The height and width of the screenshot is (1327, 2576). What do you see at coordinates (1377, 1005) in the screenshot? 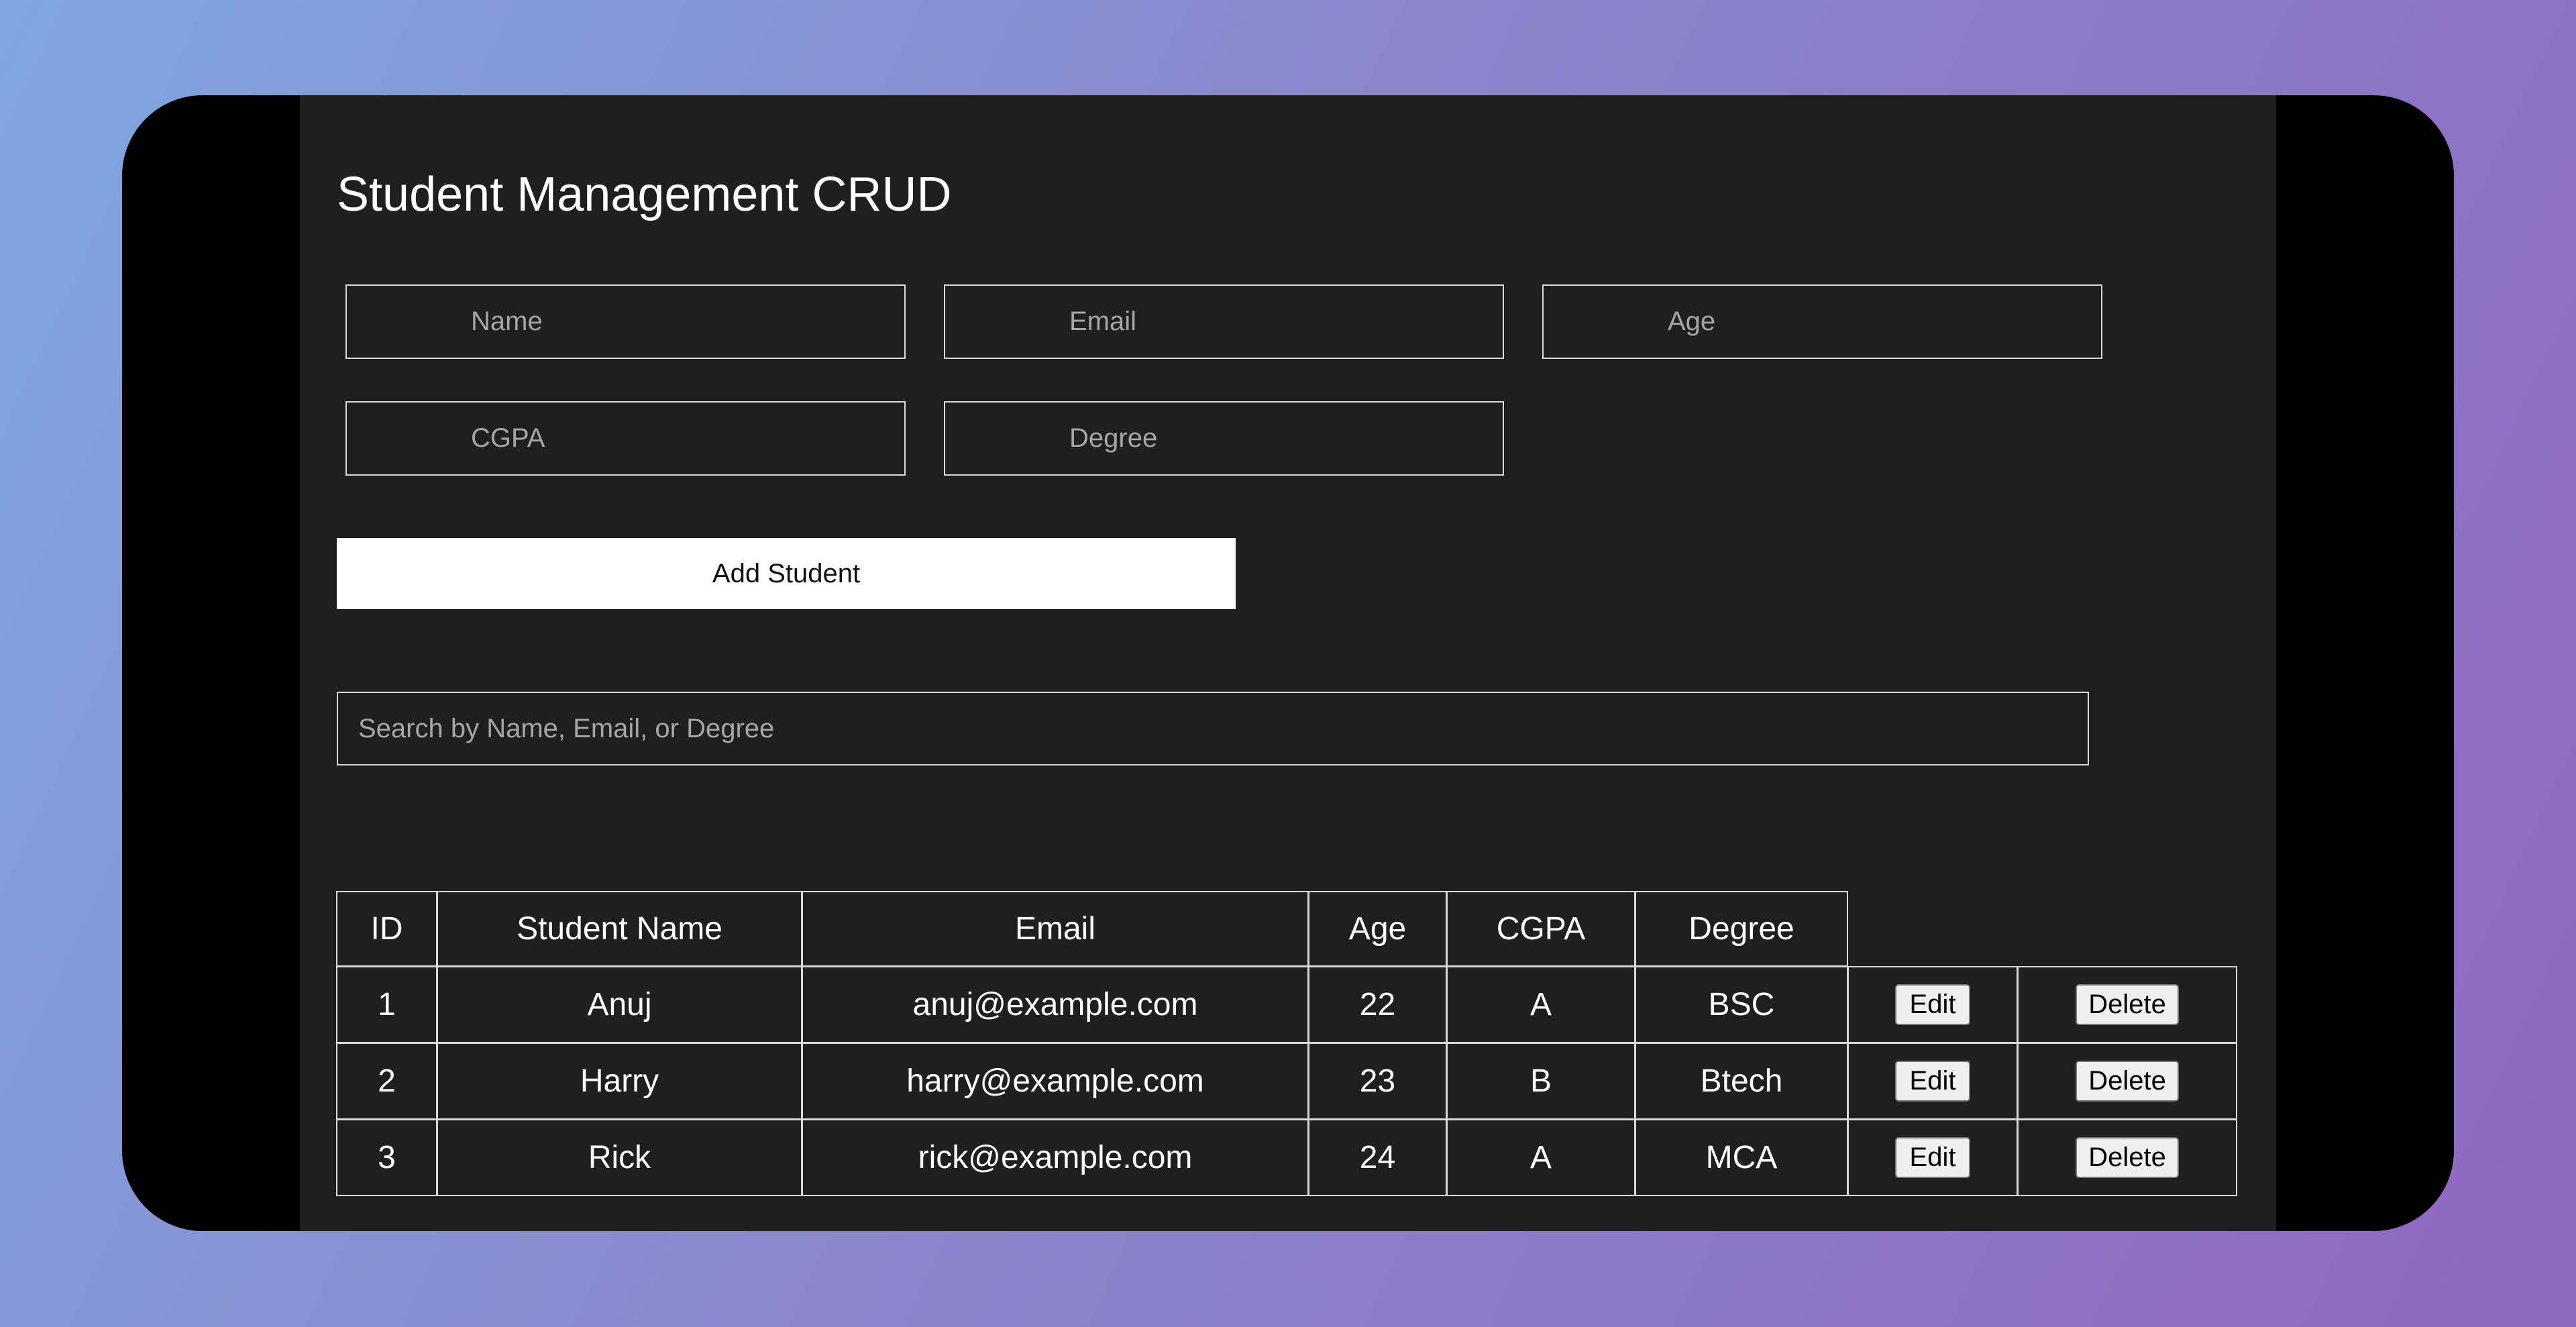
I see `cell-age: 22` at bounding box center [1377, 1005].